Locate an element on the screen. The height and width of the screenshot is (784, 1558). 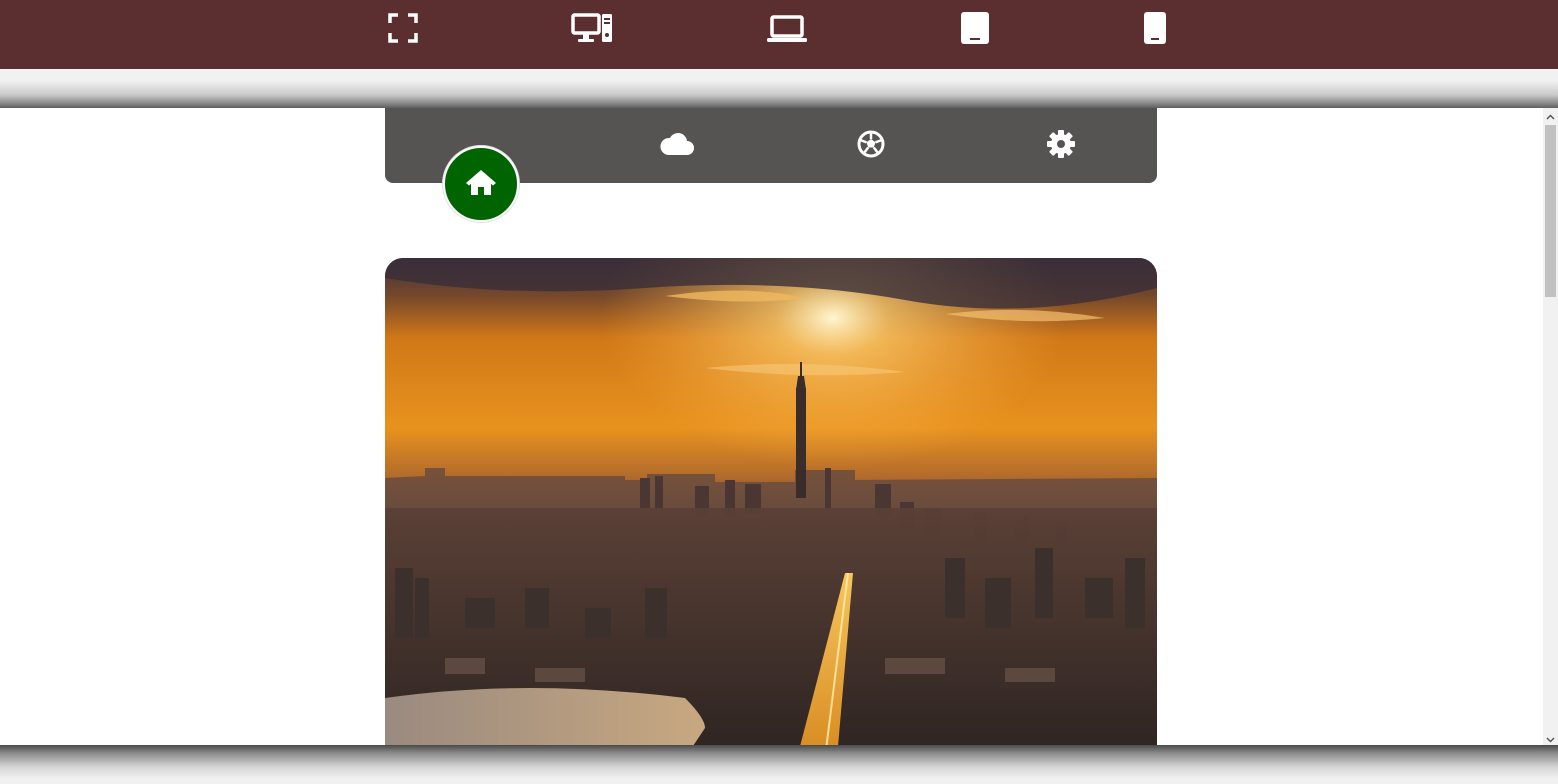
fullscreen-icon is located at coordinates (403, 28).